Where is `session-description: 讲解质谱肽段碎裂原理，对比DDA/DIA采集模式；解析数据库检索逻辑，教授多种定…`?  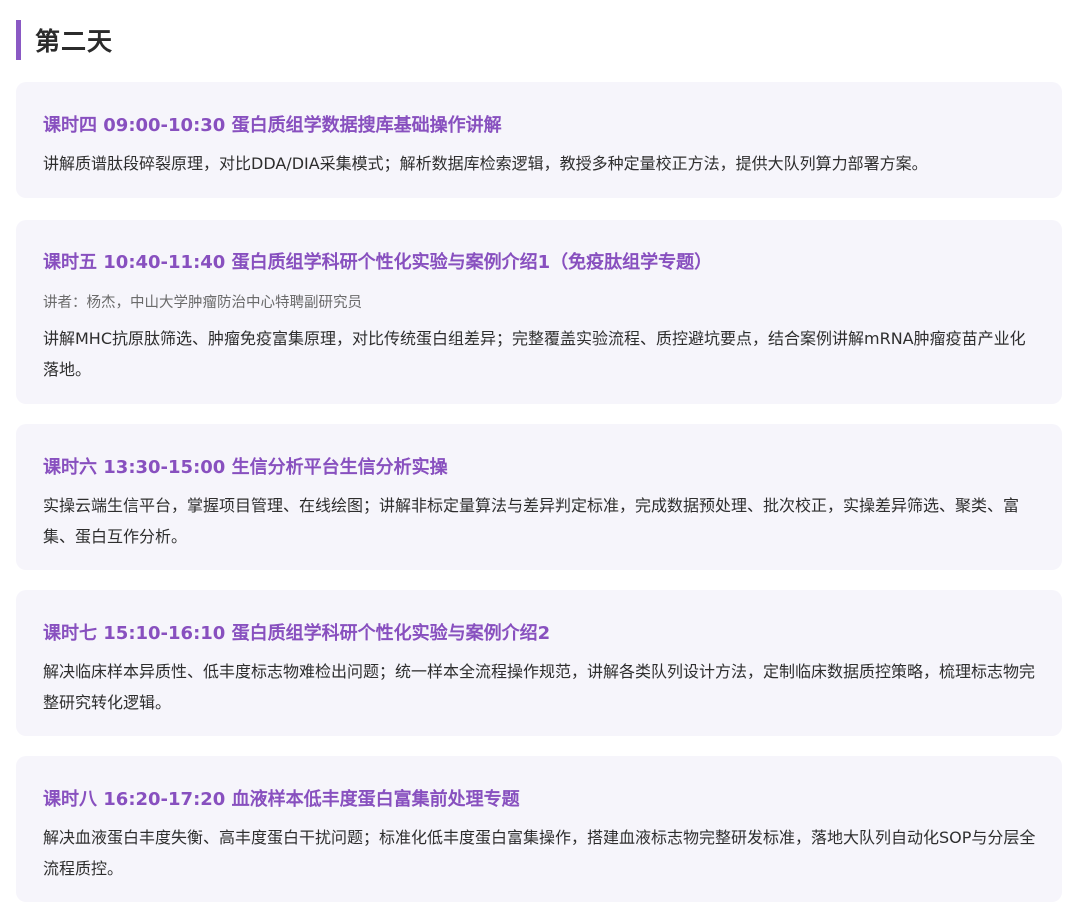
session-description: 讲解质谱肽段碎裂原理，对比DDA/DIA采集模式；解析数据库检索逻辑，教授多种定… is located at coordinates (485, 163).